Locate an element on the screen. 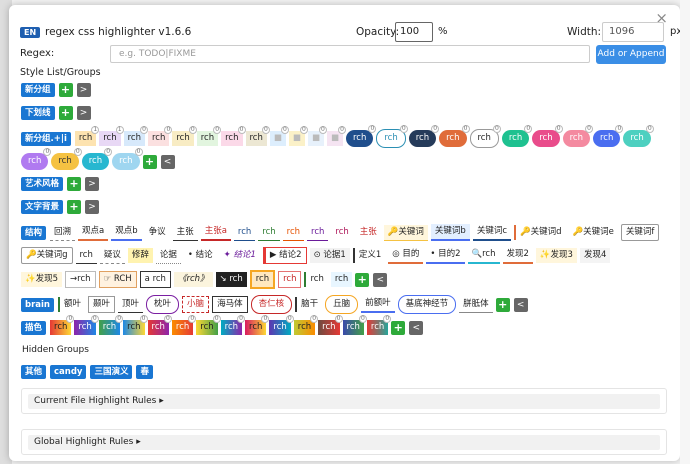 Image resolution: width=690 pixels, height=464 pixels. style-chip: 丘脑 is located at coordinates (342, 304).